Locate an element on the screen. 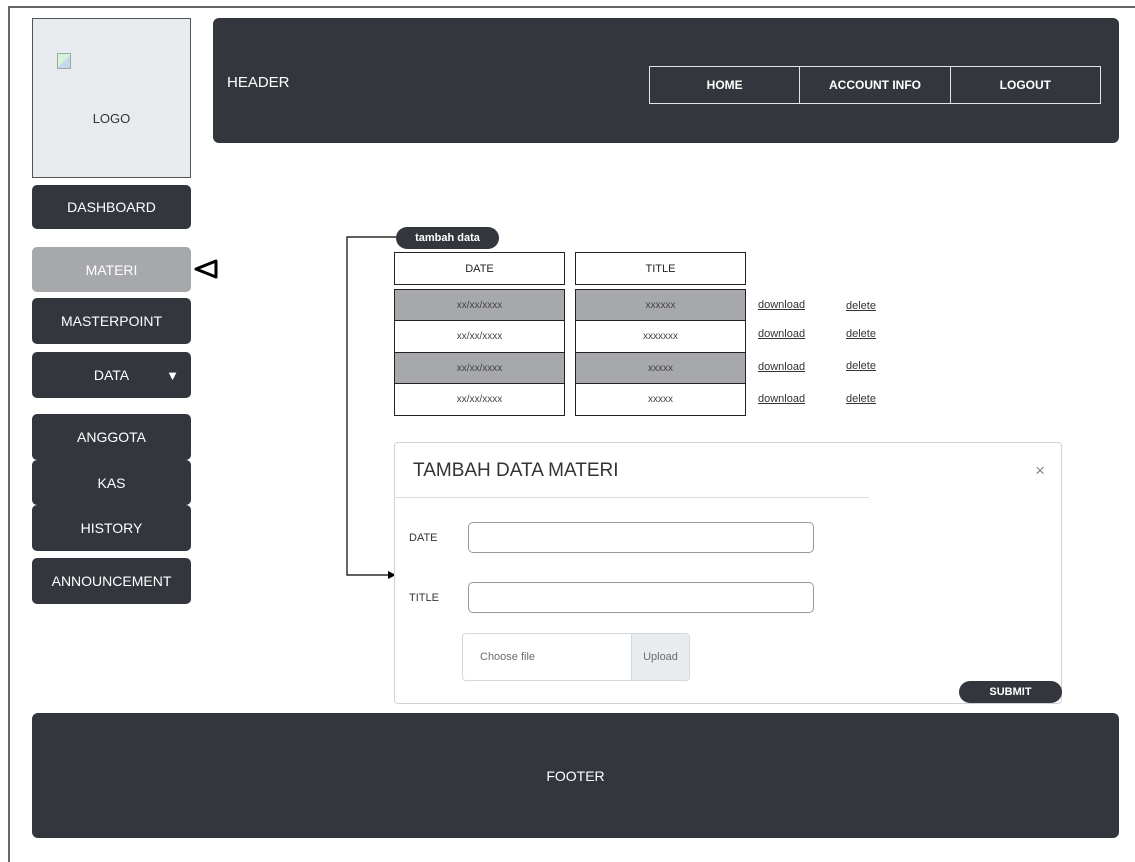  logo: LOGO is located at coordinates (111, 98).